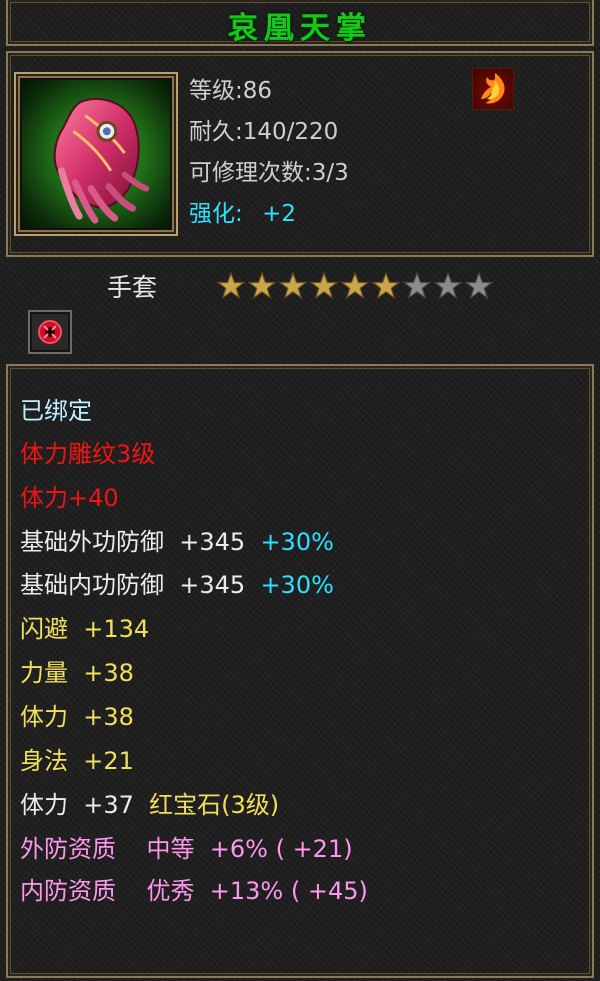 This screenshot has width=600, height=981. I want to click on stat-text: 体力+40, so click(69, 498).